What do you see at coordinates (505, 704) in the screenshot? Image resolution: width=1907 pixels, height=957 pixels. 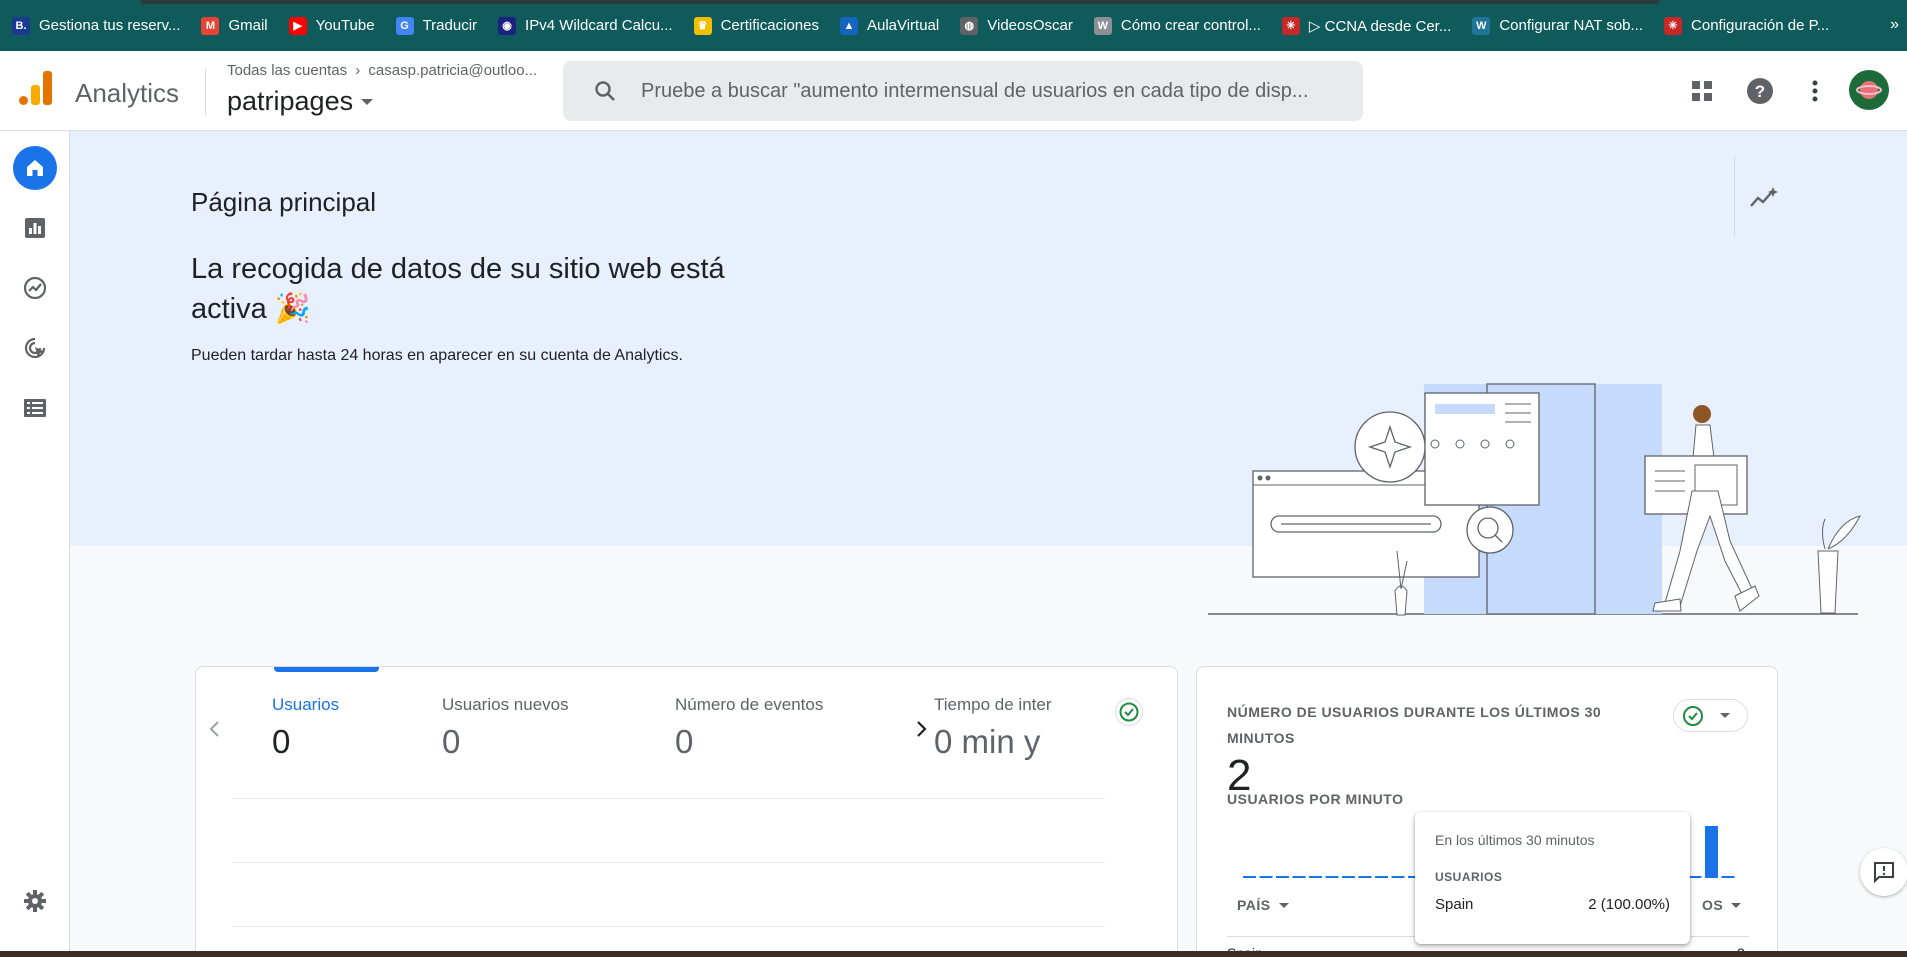 I see `metric-label: Usuarios nuevos` at bounding box center [505, 704].